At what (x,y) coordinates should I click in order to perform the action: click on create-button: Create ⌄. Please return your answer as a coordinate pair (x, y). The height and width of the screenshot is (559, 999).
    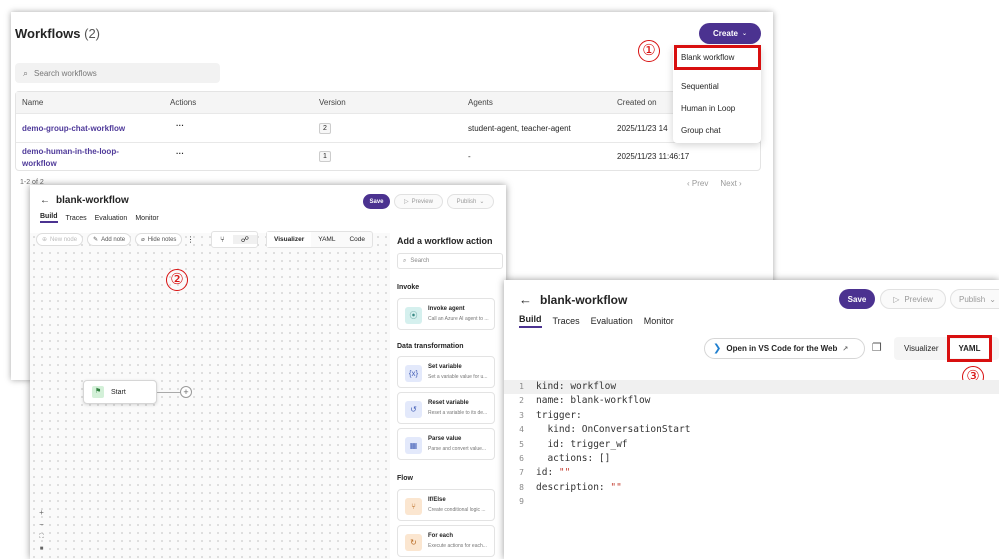
    Looking at the image, I should click on (730, 33).